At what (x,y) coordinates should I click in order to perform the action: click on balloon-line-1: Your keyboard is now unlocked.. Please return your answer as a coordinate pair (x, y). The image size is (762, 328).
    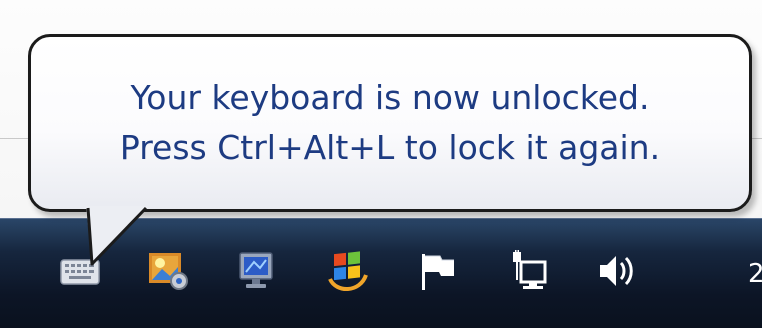
    Looking at the image, I should click on (390, 97).